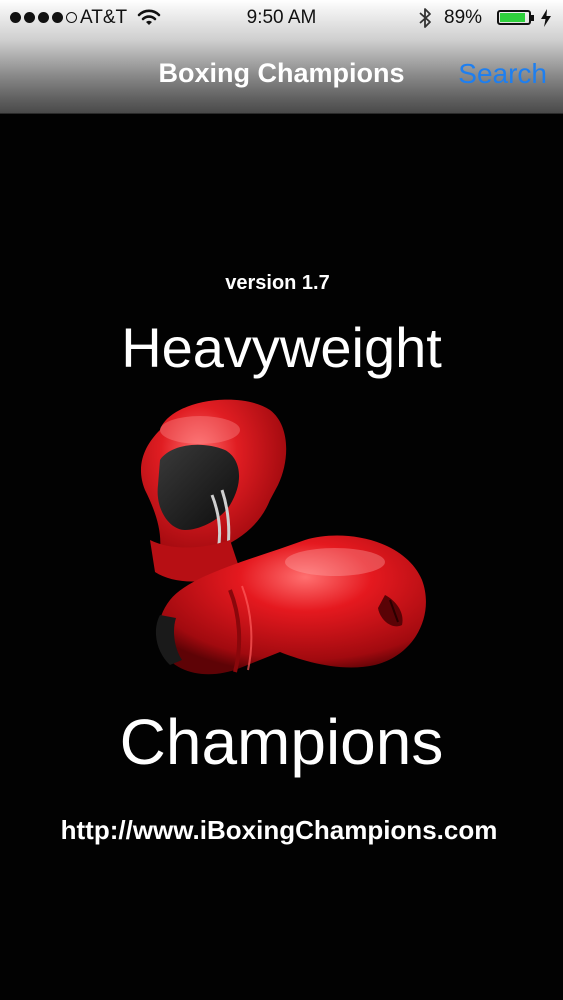  What do you see at coordinates (281, 347) in the screenshot?
I see `heading-heavyweight: Heavyweight` at bounding box center [281, 347].